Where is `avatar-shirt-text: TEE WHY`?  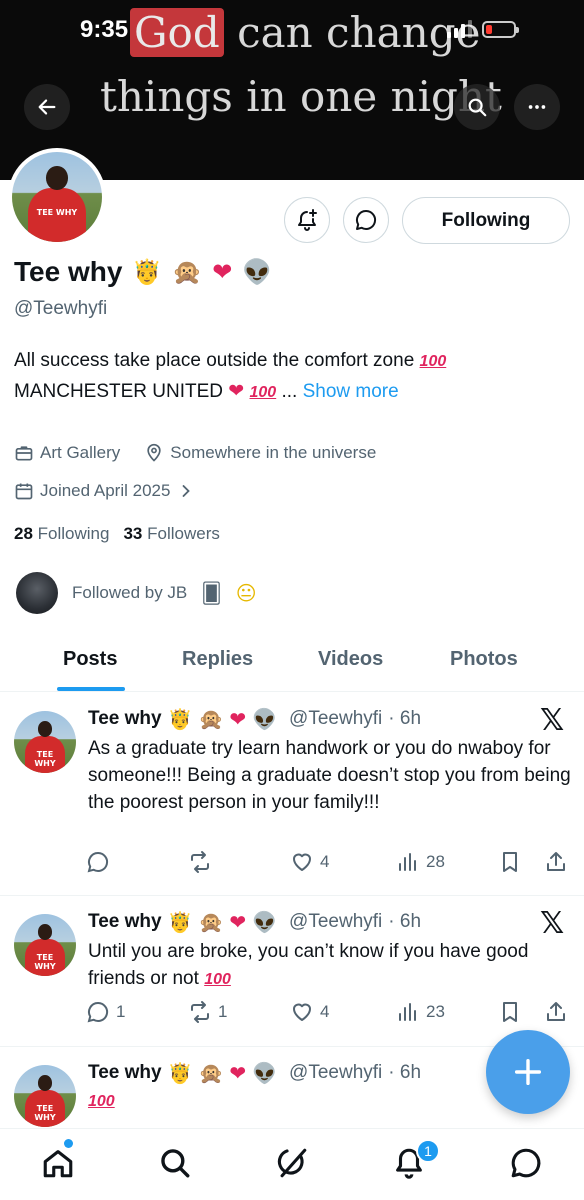 avatar-shirt-text: TEE WHY is located at coordinates (45, 758).